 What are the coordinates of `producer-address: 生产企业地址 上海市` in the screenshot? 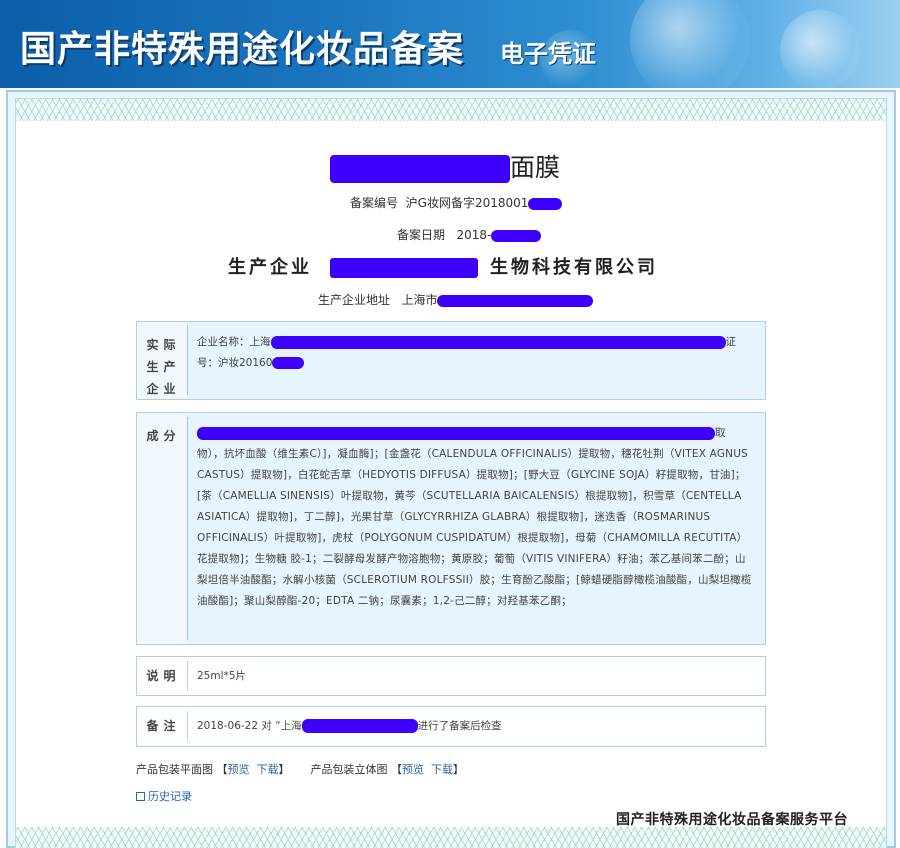 It's located at (456, 299).